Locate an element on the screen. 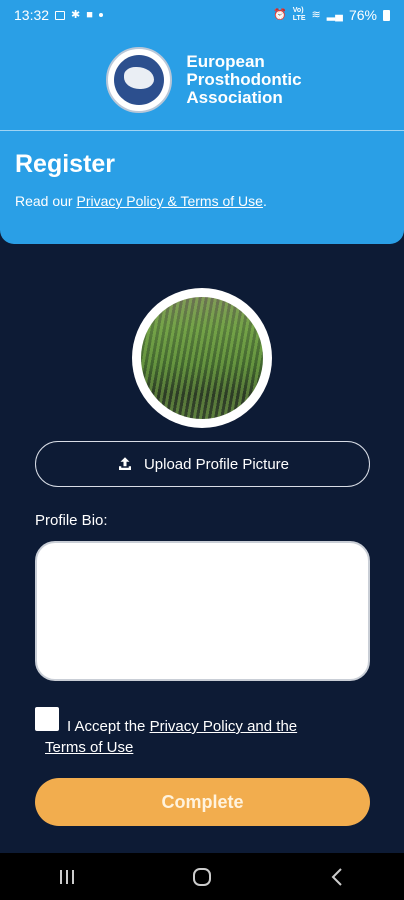  back-button is located at coordinates (337, 877).